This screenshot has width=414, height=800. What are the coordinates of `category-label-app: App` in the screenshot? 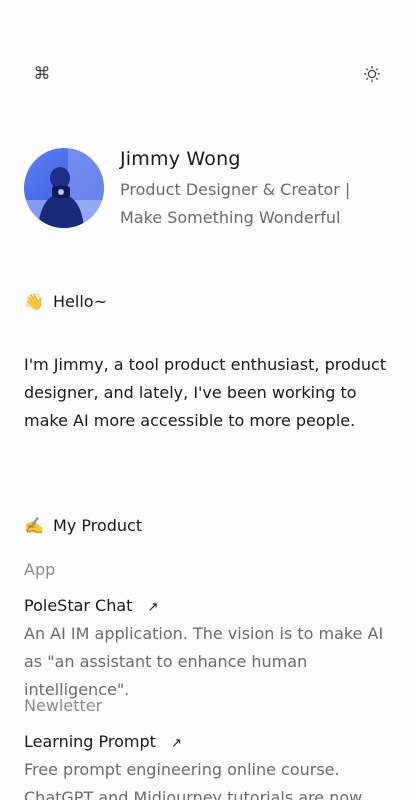 It's located at (40, 569).